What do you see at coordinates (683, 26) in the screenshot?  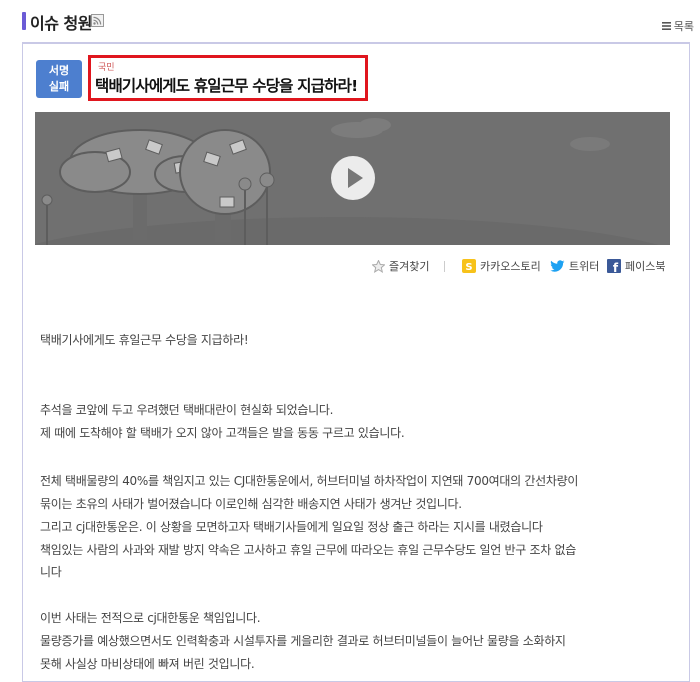 I see `list-label: 목록` at bounding box center [683, 26].